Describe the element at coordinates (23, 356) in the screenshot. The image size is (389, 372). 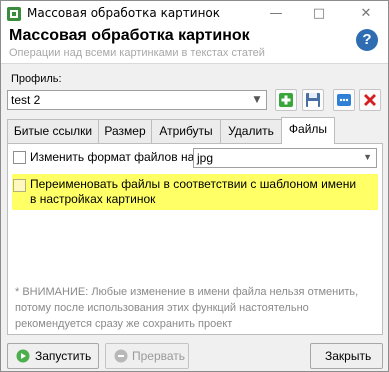
I see `play-icon` at that location.